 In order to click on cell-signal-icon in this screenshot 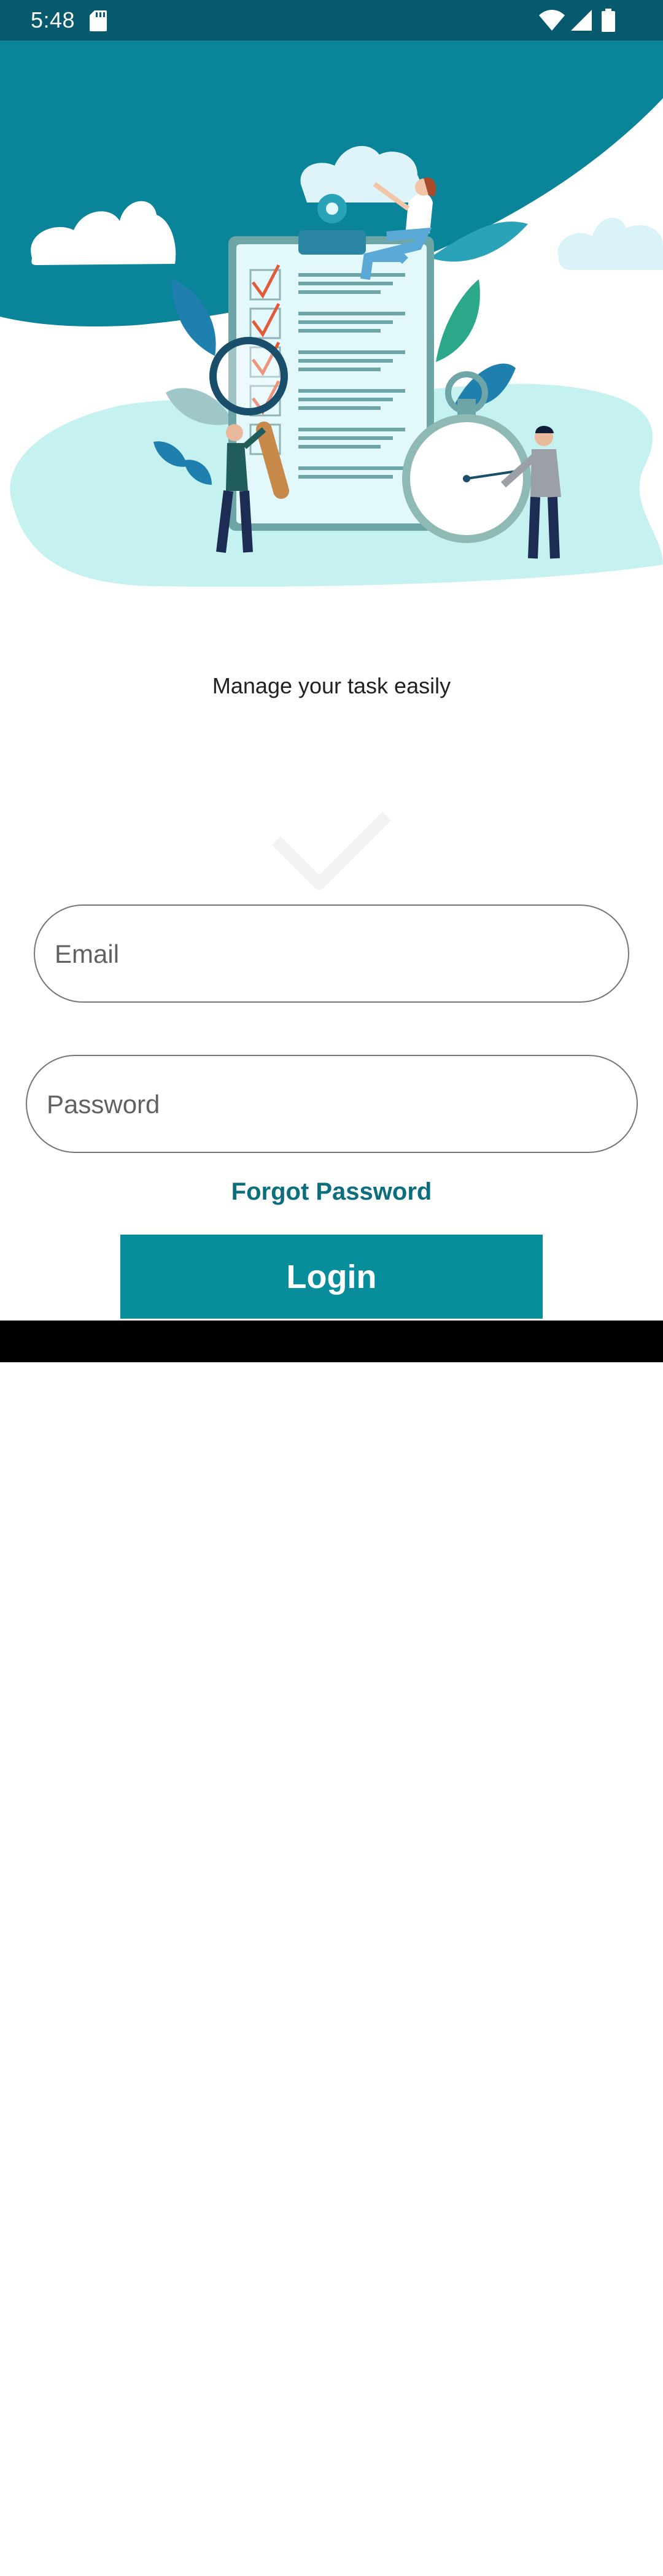, I will do `click(581, 20)`.